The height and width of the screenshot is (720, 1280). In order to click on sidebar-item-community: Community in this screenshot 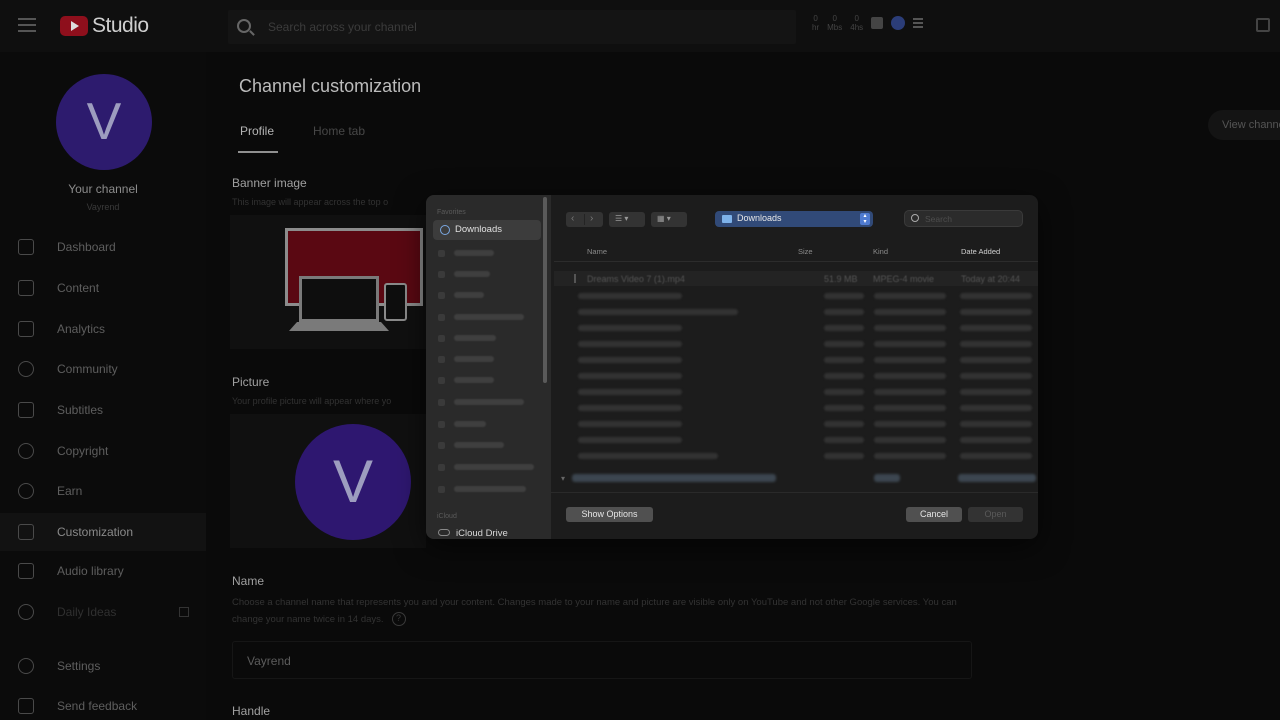, I will do `click(103, 369)`.